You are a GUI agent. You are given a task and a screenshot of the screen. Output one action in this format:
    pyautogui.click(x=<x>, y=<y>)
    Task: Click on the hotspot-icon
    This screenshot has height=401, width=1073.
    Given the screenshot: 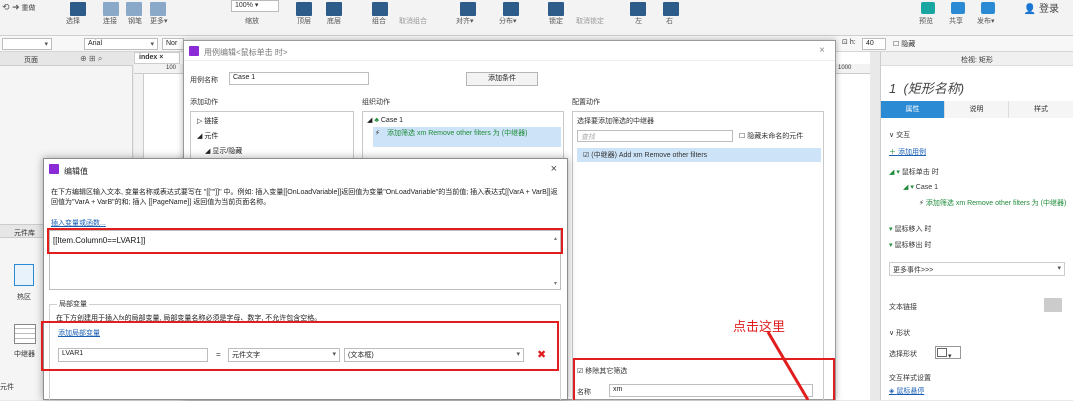 What is the action you would take?
    pyautogui.click(x=24, y=275)
    